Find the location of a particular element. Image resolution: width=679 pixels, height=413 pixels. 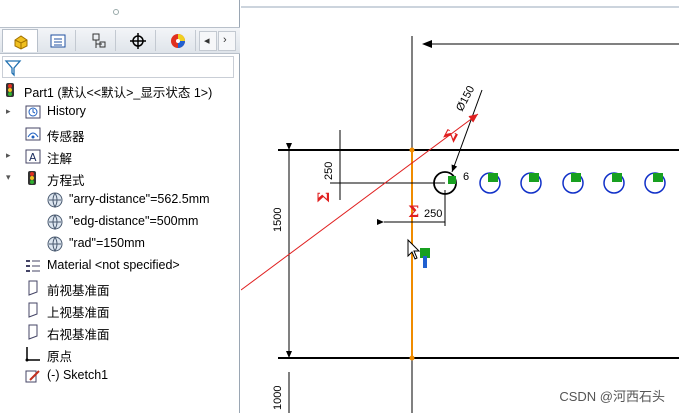

tree-root-part: Part1 (默认<<默认>_显示状态 1>) is located at coordinates (120, 90).